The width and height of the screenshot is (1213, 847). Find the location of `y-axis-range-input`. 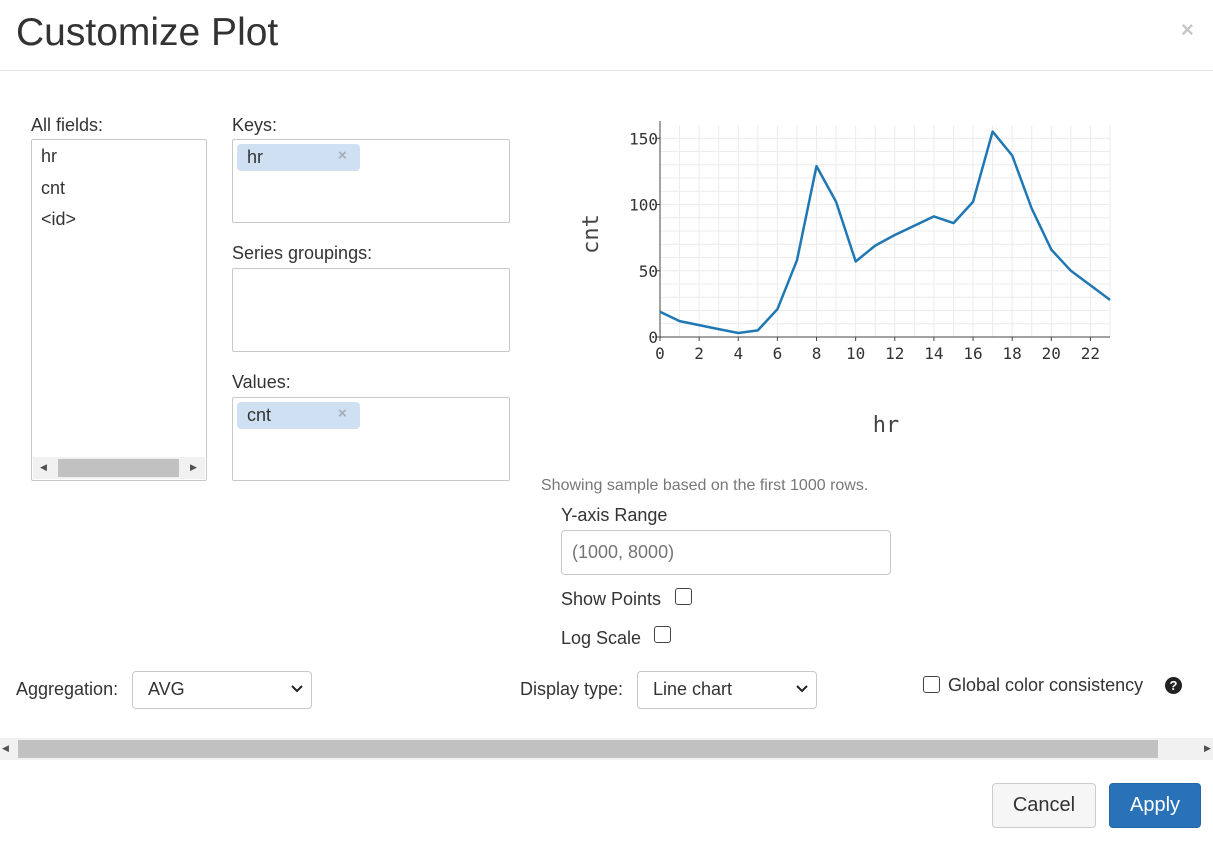

y-axis-range-input is located at coordinates (726, 552).